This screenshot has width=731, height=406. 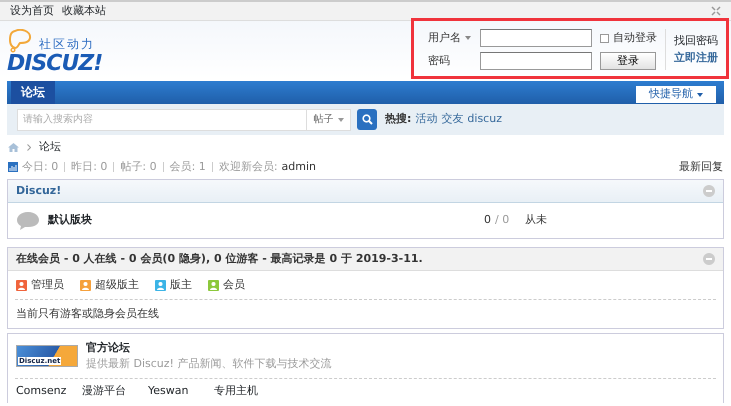 What do you see at coordinates (487, 220) in the screenshot?
I see `thread-count: 0` at bounding box center [487, 220].